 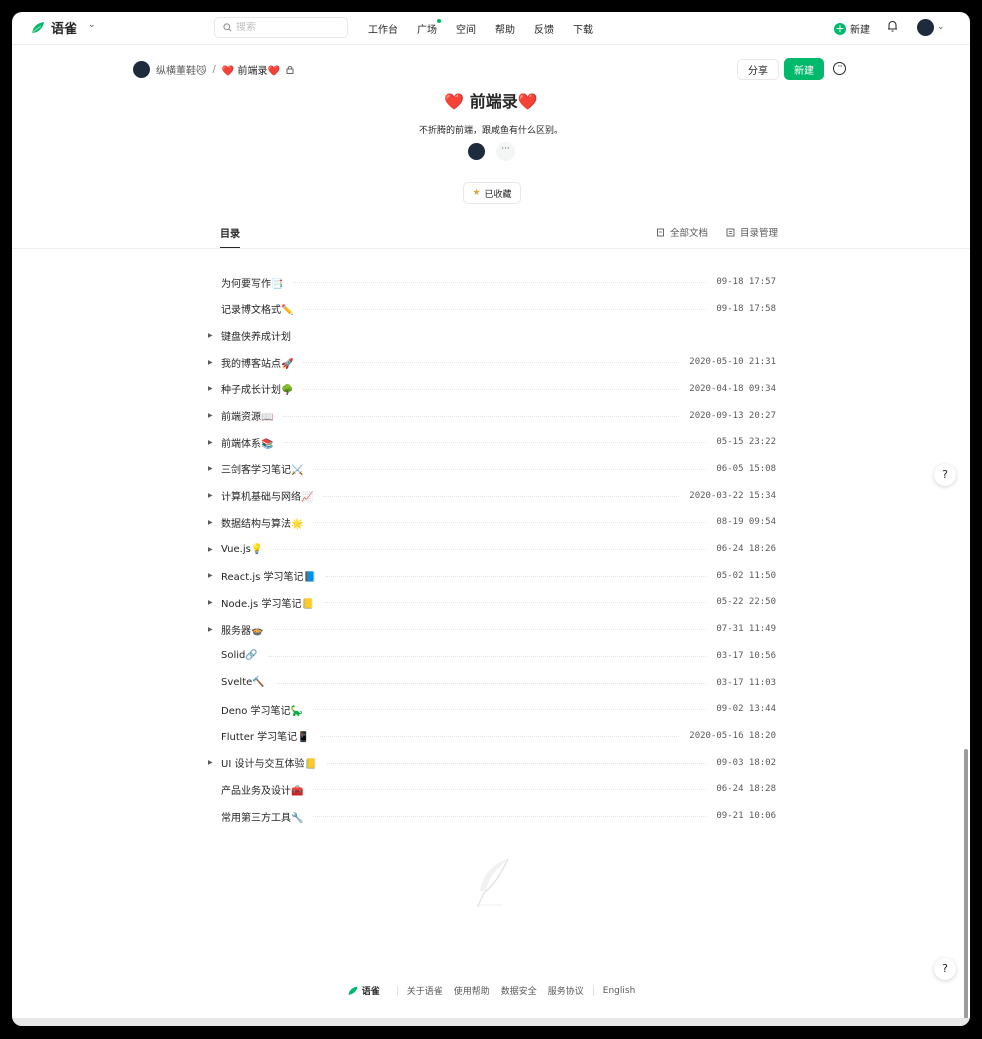 I want to click on all-docs-label: 全部文档, so click(x=689, y=233).